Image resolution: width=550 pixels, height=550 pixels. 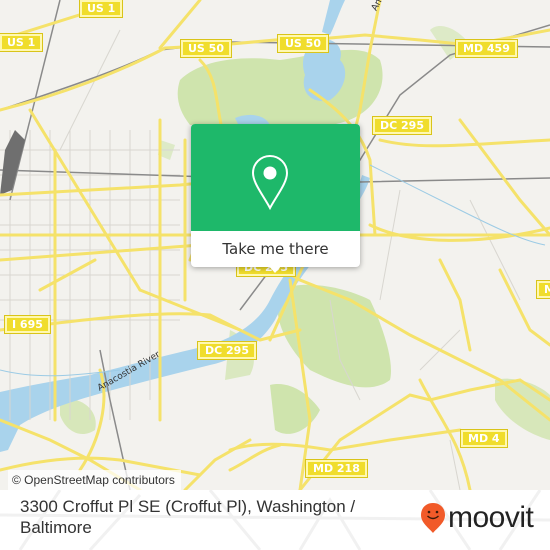 I want to click on popup-pointer, so click(x=275, y=268).